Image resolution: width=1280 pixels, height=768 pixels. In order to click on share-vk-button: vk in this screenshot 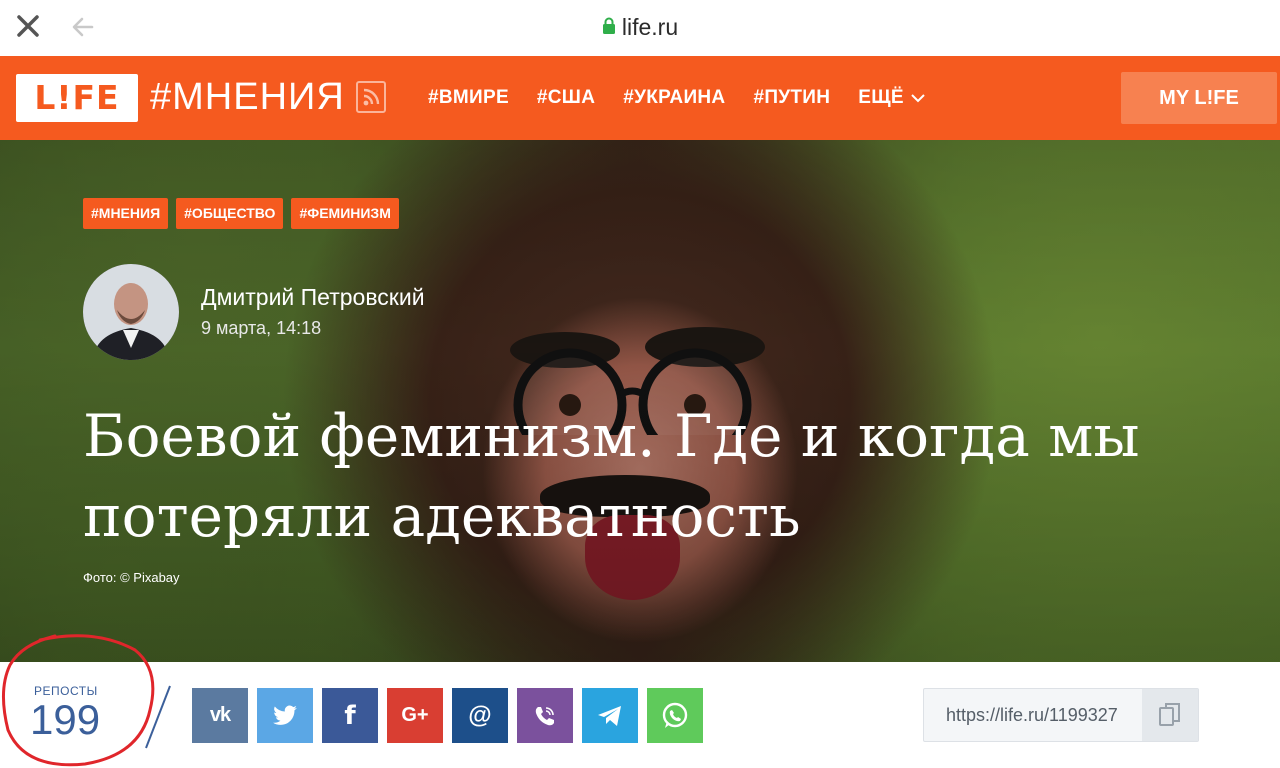, I will do `click(220, 715)`.